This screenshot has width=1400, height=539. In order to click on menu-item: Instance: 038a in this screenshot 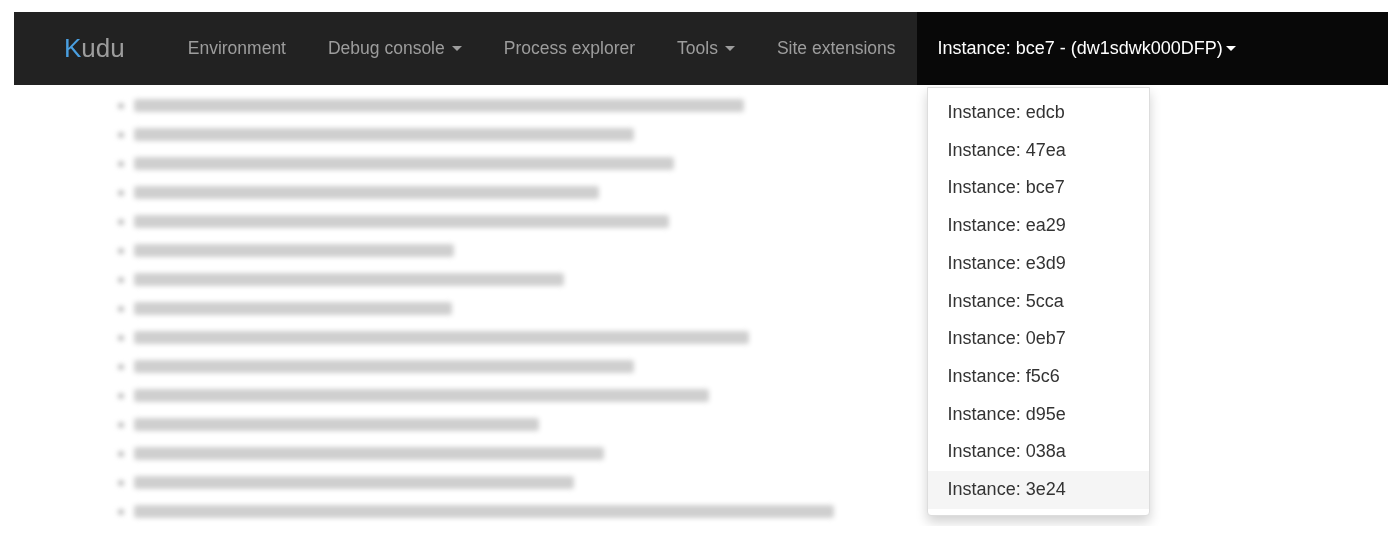, I will do `click(1038, 452)`.